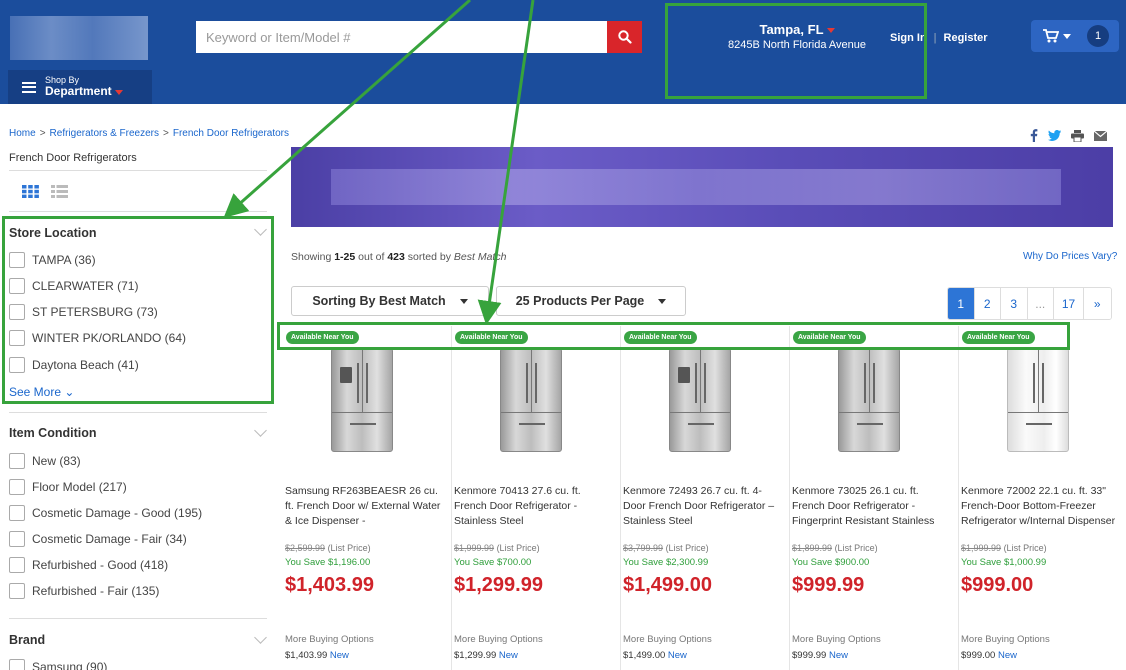 The image size is (1126, 670). What do you see at coordinates (820, 655) in the screenshot?
I see `new-price-option: $999.99 New` at bounding box center [820, 655].